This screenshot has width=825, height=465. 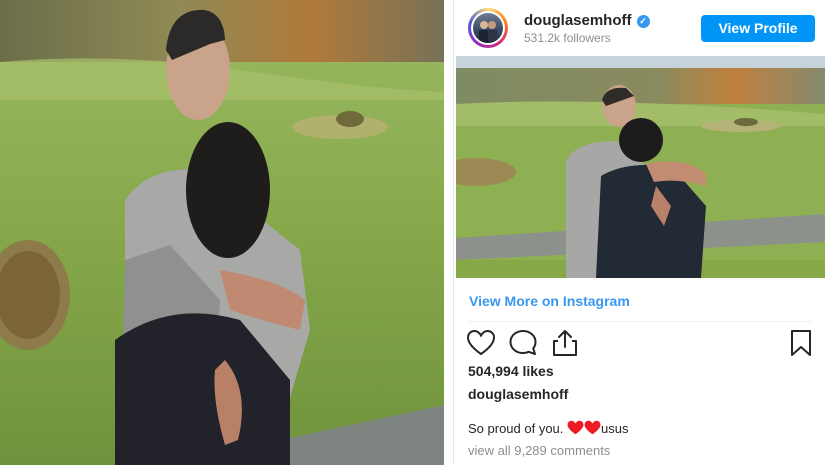 I want to click on username: douglasemhoff ✓, so click(x=587, y=20).